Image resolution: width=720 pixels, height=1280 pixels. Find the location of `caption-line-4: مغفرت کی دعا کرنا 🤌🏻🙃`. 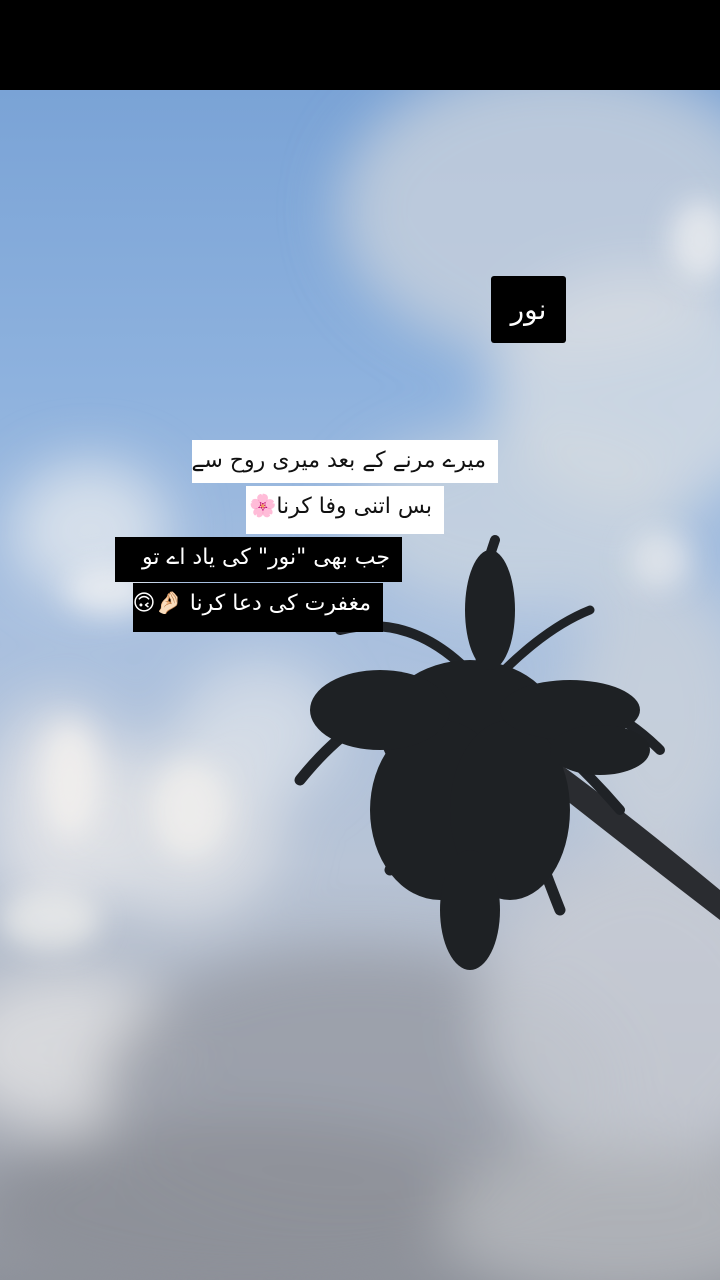

caption-line-4: مغفرت کی دعا کرنا 🤌🏻🙃 is located at coordinates (257, 607).